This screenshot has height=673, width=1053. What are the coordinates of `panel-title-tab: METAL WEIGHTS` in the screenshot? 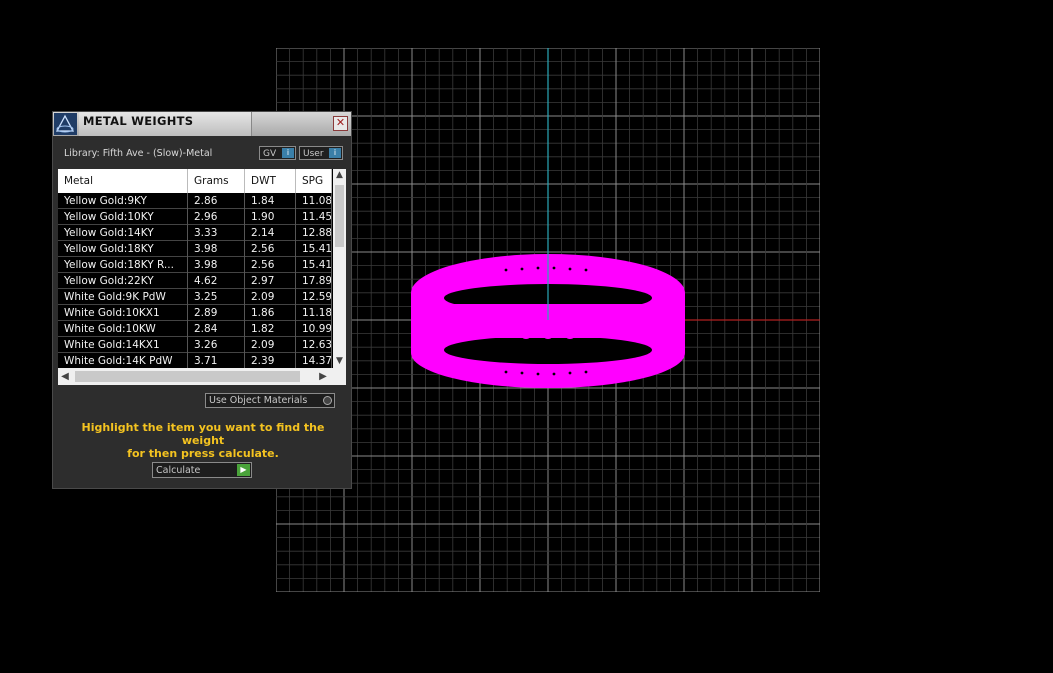 It's located at (165, 124).